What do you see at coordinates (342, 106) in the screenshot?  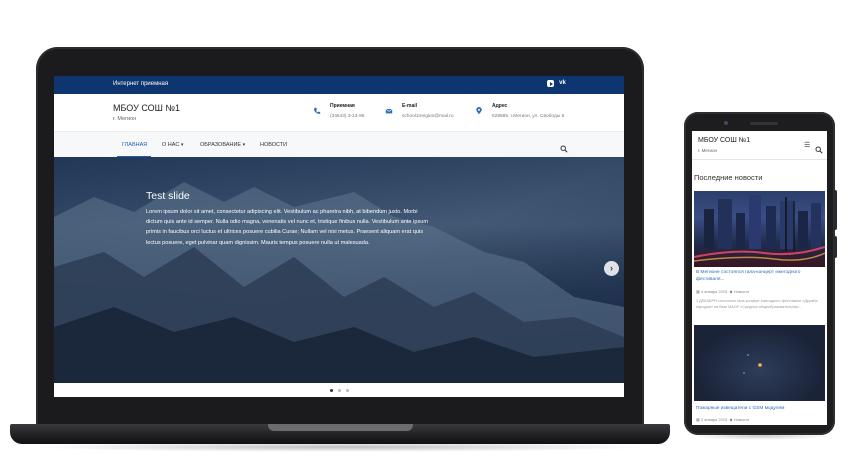 I see `contact-label: Приемная` at bounding box center [342, 106].